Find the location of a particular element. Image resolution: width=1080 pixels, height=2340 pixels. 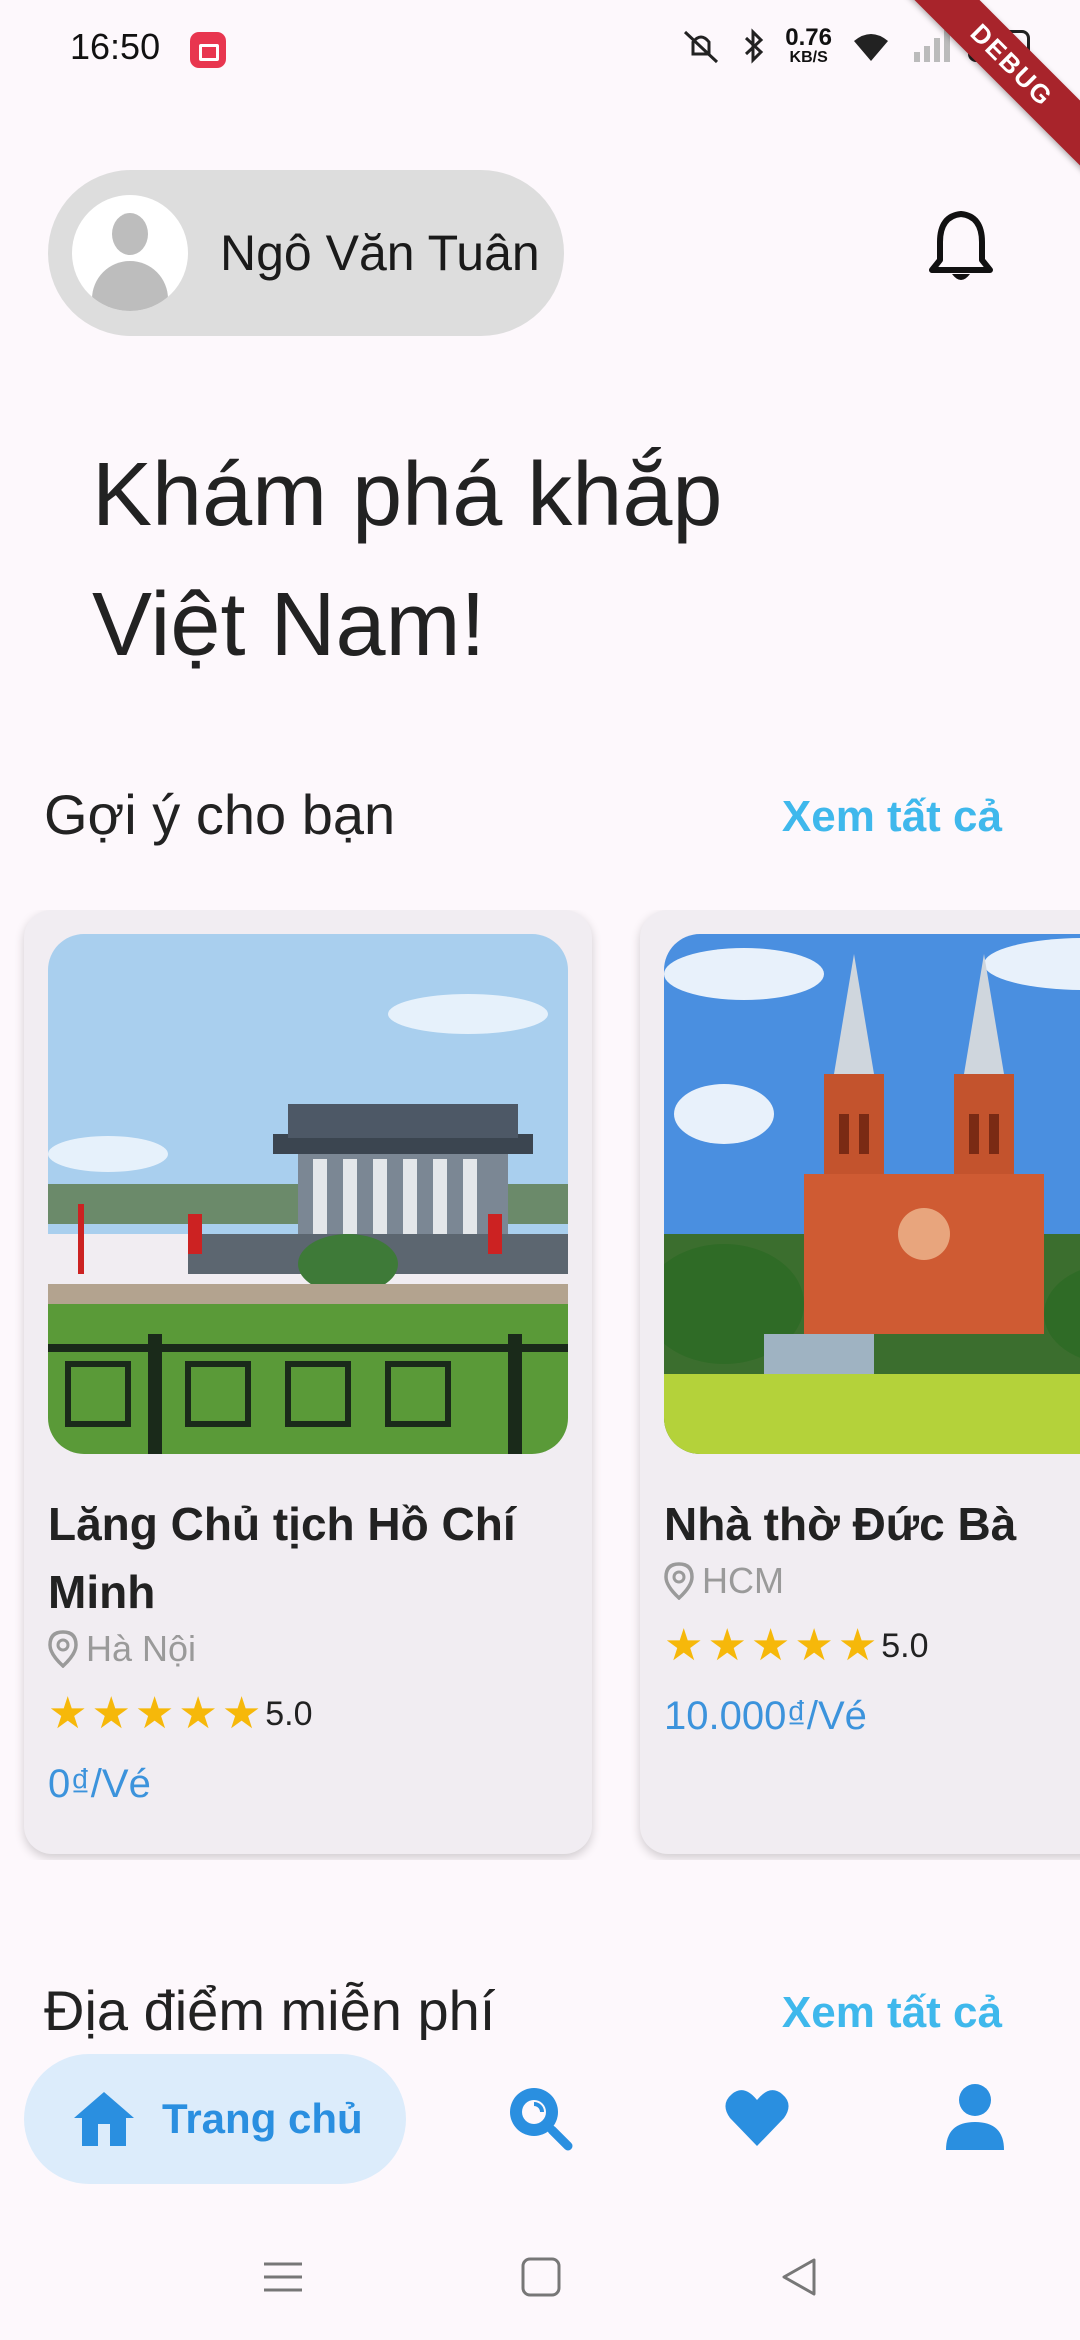

status-time: 16:50 is located at coordinates (115, 46).